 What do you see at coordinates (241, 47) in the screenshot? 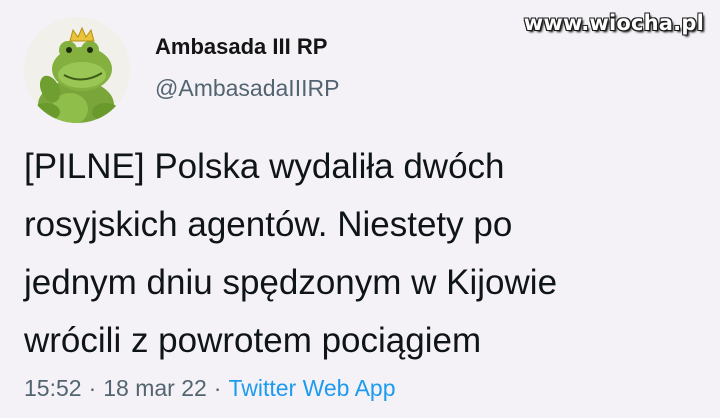
I see `author-display-name: Ambasada III RP` at bounding box center [241, 47].